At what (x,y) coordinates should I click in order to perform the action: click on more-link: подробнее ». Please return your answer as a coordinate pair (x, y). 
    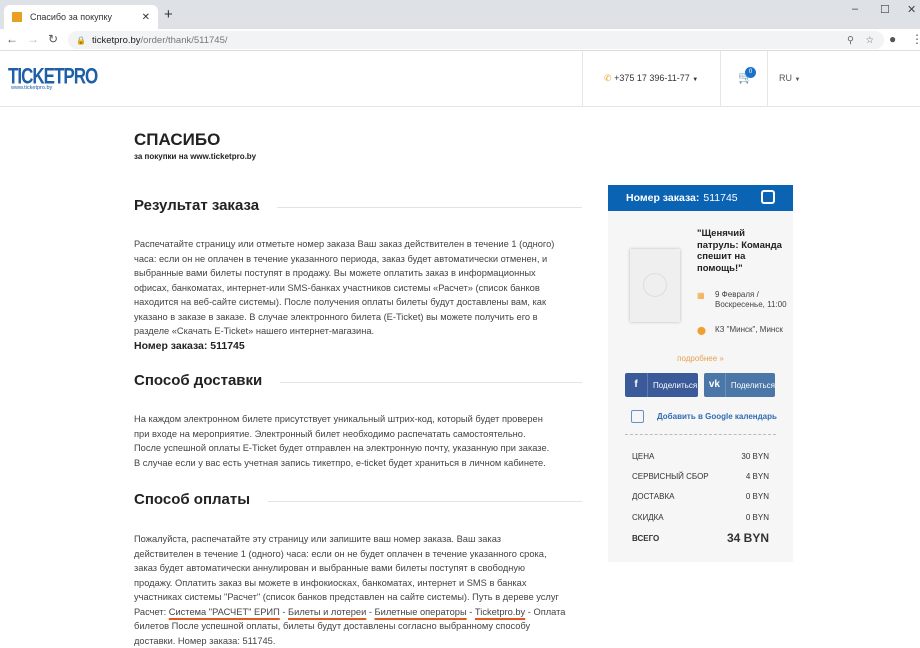
    Looking at the image, I should click on (700, 358).